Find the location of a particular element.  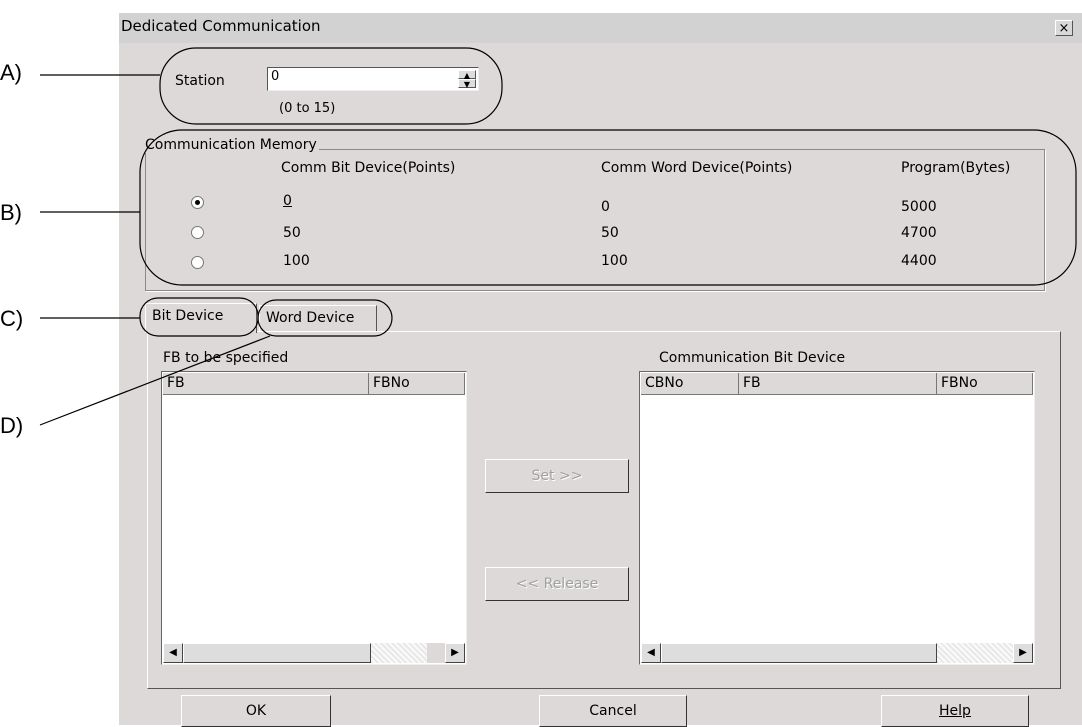

communication-bit-device-list: CBNo FB FBNo ◀ ▶ is located at coordinates (837, 518).